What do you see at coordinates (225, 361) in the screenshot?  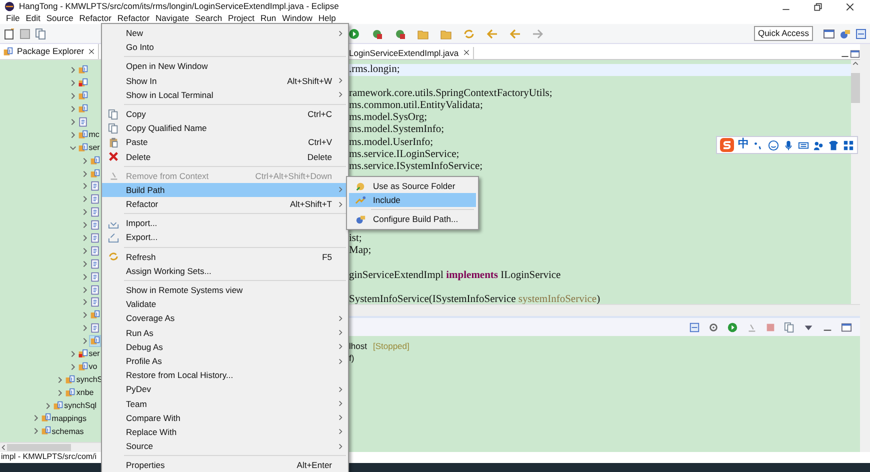 I see `menu-item: Profile As` at bounding box center [225, 361].